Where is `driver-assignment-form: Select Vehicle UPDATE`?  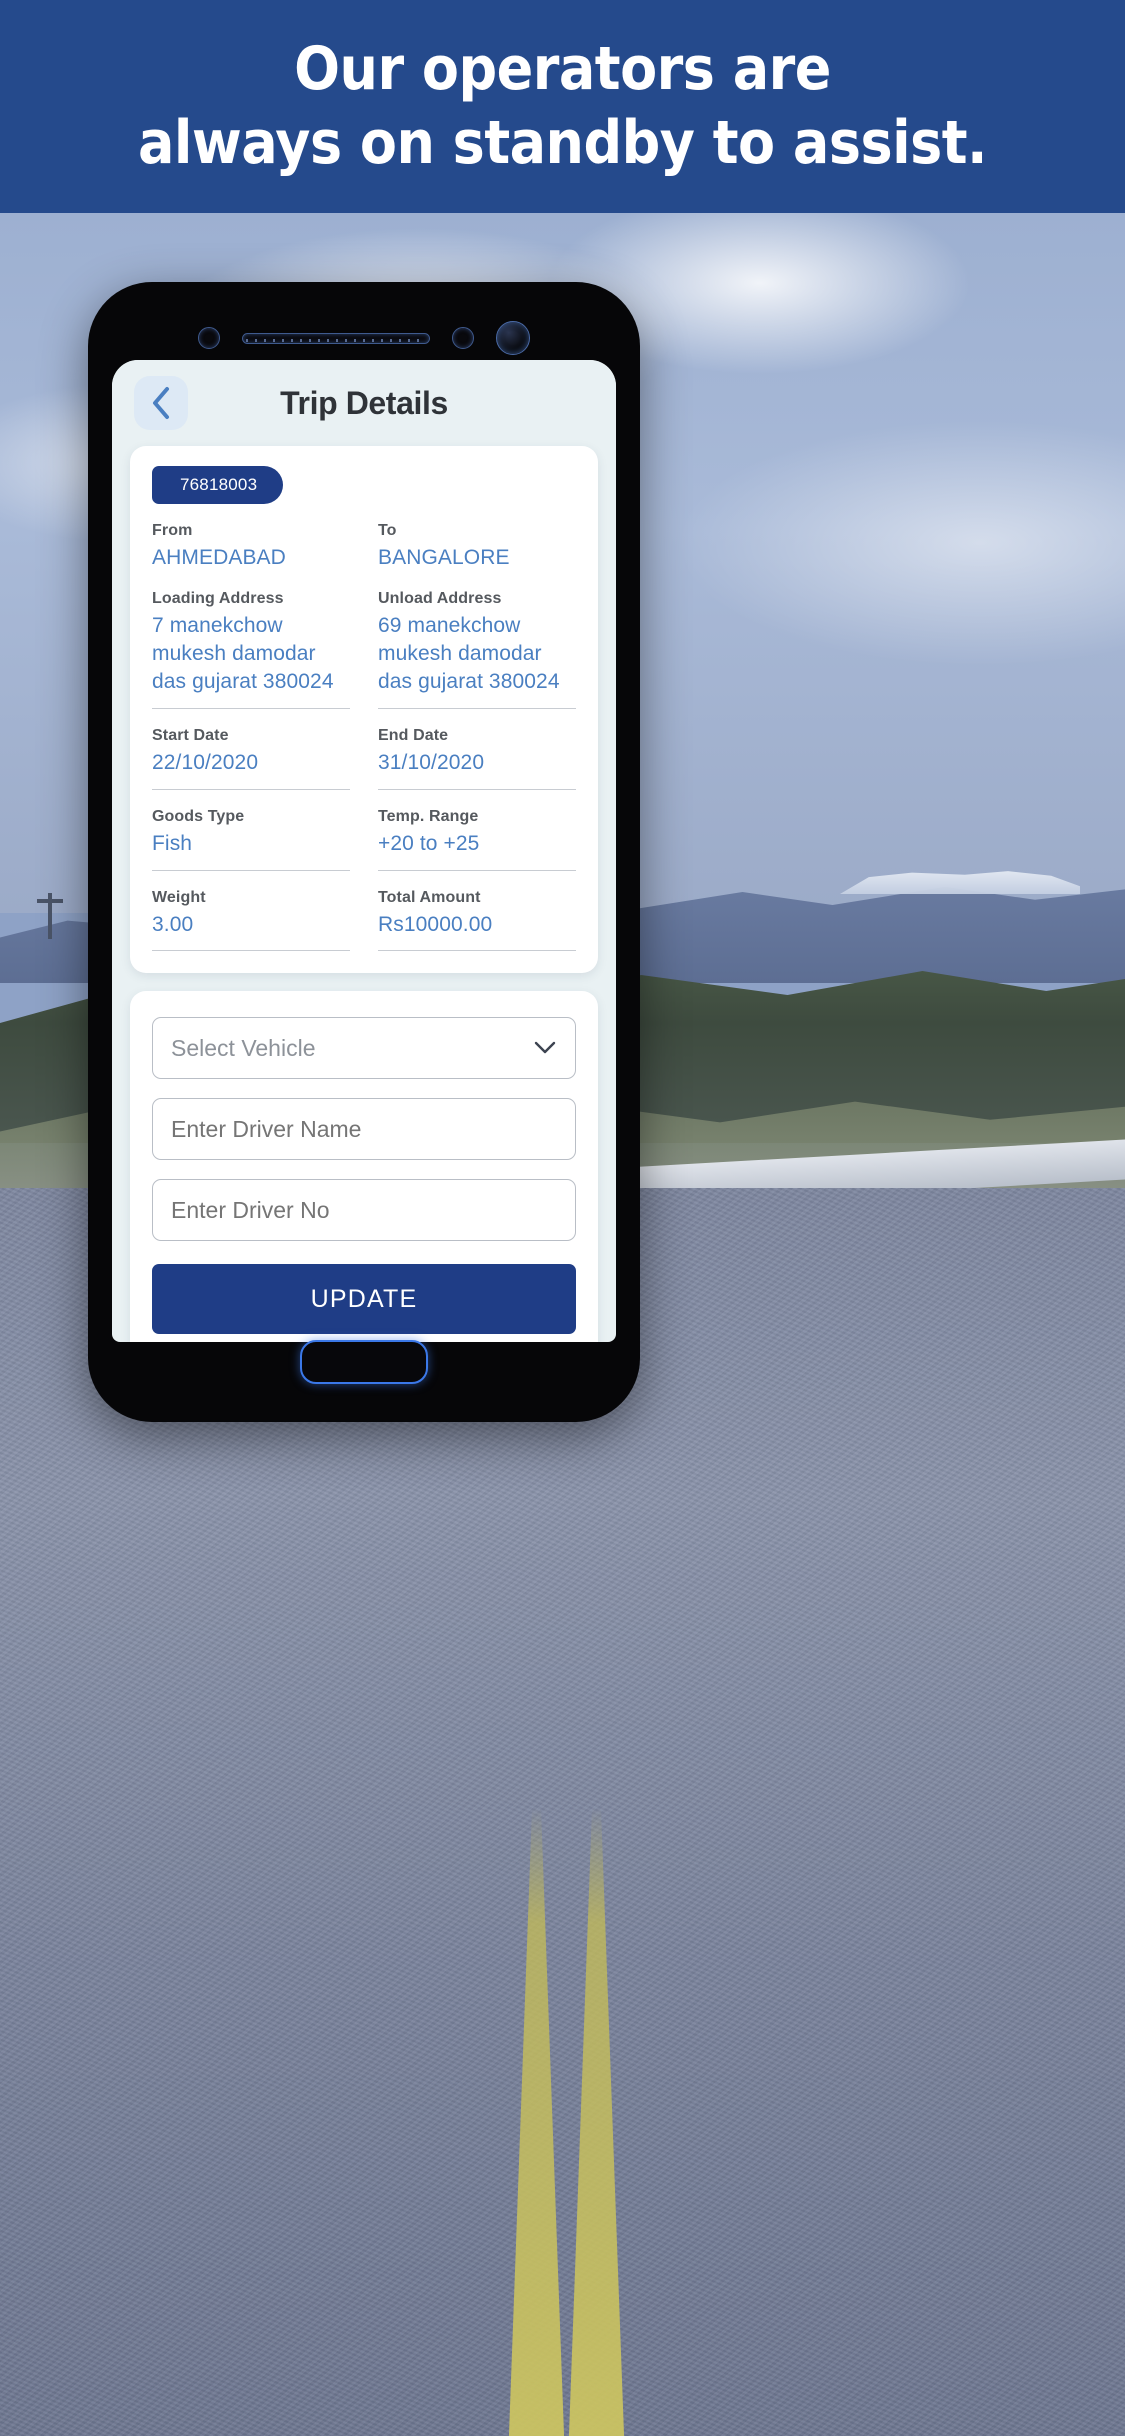
driver-assignment-form: Select Vehicle UPDATE is located at coordinates (364, 1166).